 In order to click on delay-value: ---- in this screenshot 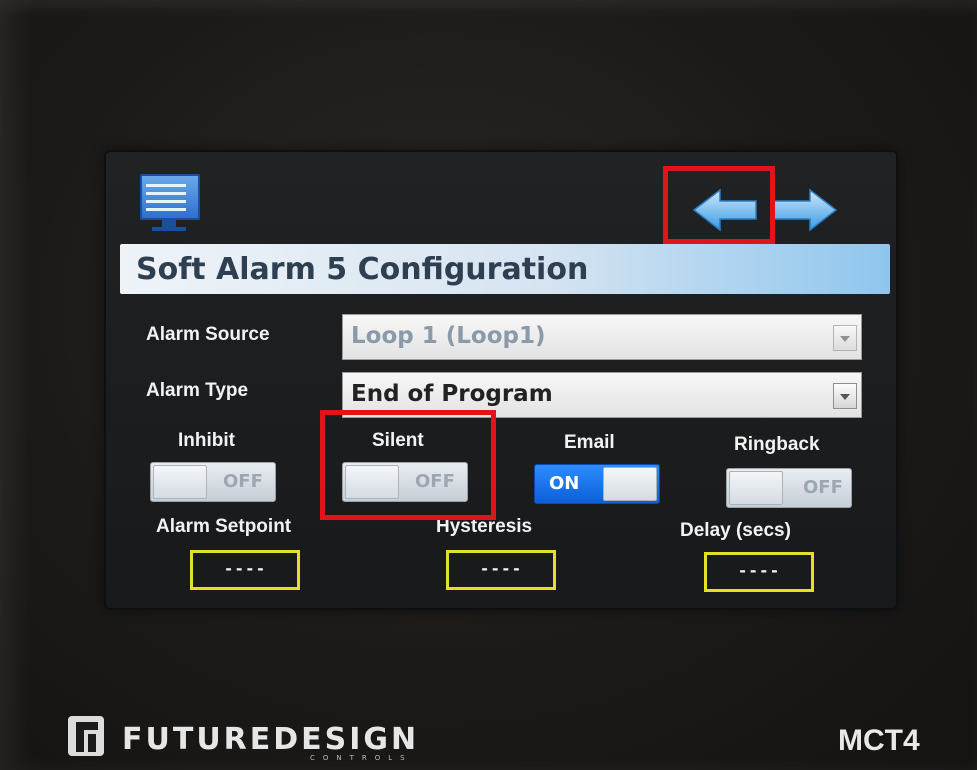, I will do `click(759, 570)`.